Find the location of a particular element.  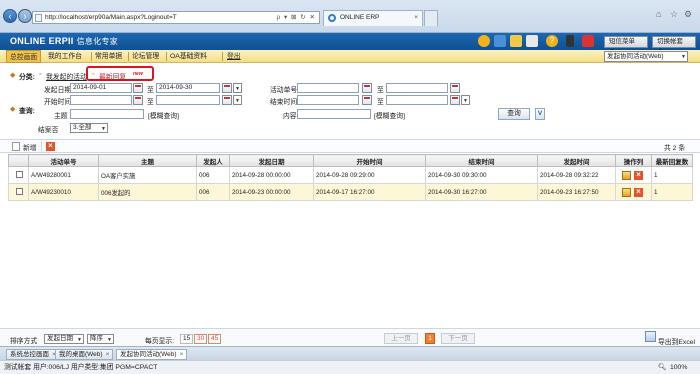

module-select: 发起协同活动(Web) ▼ is located at coordinates (646, 56).